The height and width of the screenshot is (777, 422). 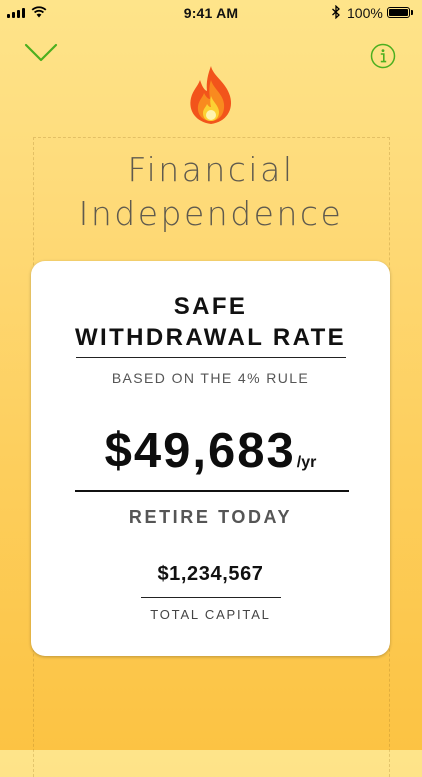 I want to click on page-title-line1: Financial, so click(x=211, y=169).